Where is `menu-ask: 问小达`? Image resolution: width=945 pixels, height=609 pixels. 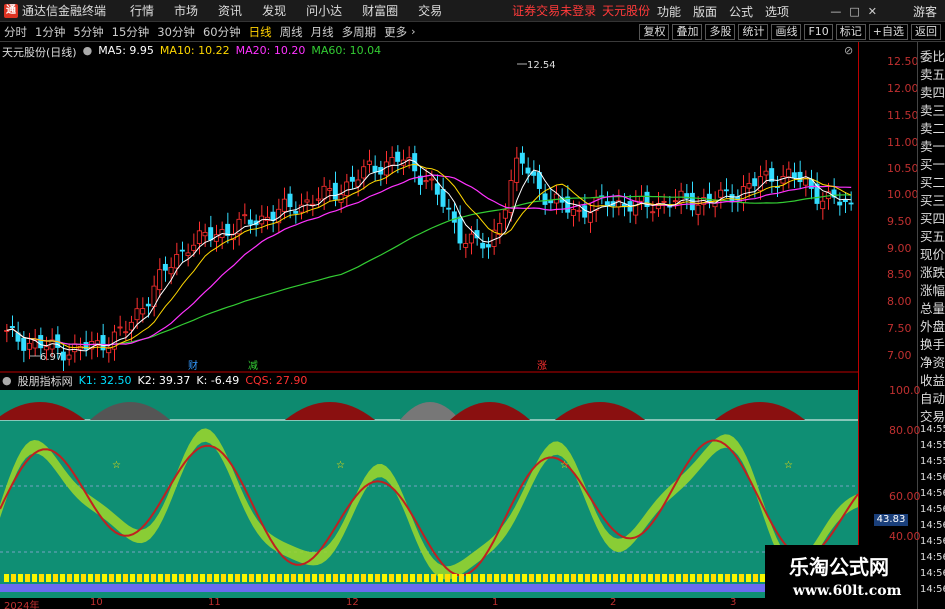
menu-ask: 问小达 is located at coordinates (324, 10).